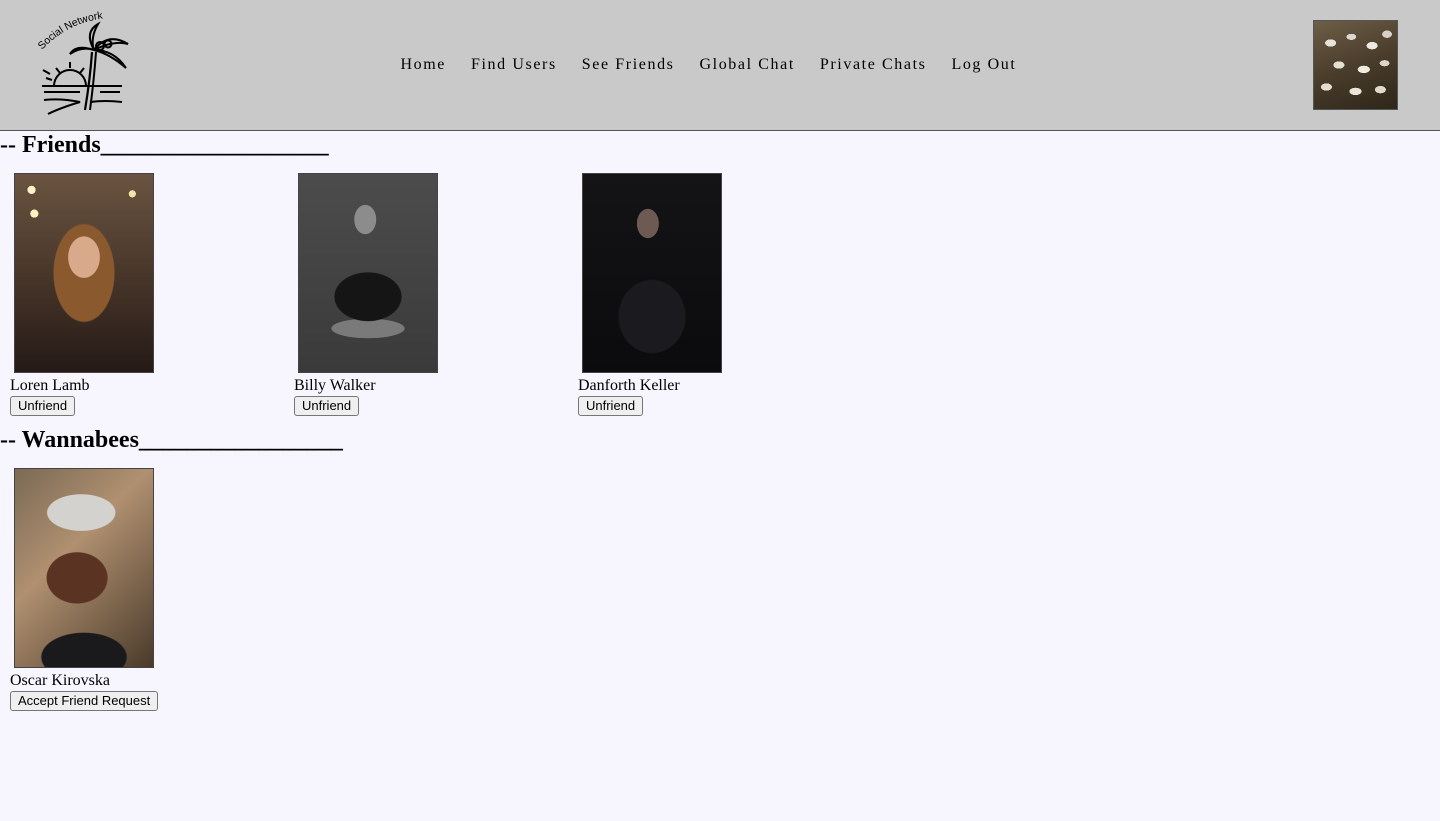 The image size is (1440, 821). What do you see at coordinates (82, 62) in the screenshot?
I see `palm-sunset-logo-icon: Social Network` at bounding box center [82, 62].